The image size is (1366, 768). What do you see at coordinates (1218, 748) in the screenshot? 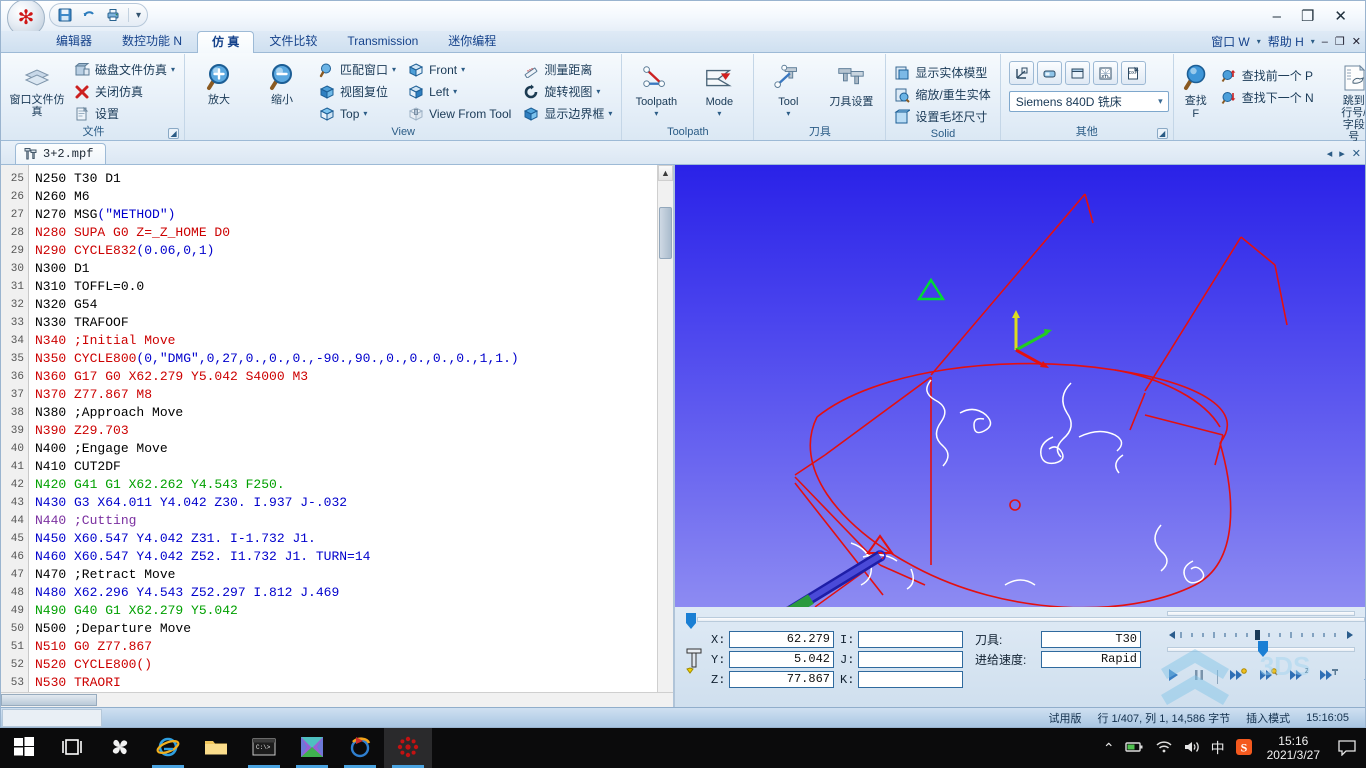
I see `ime-indicator: 中` at bounding box center [1218, 748].